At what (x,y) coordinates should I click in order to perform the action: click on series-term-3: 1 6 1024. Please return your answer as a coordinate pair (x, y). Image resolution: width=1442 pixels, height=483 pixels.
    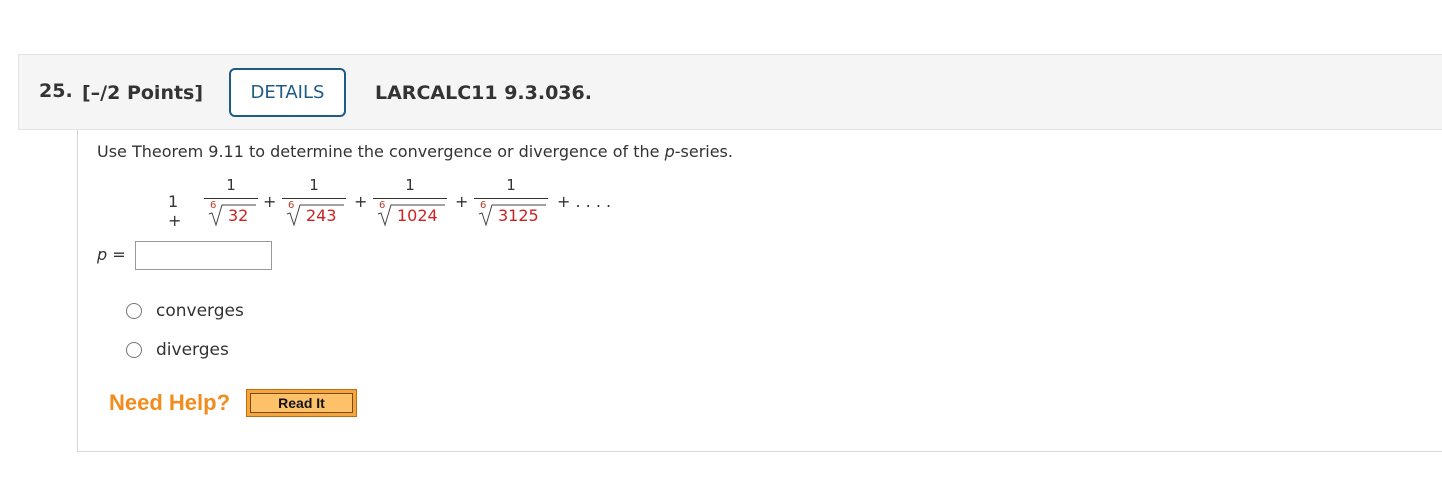
    Looking at the image, I should click on (410, 203).